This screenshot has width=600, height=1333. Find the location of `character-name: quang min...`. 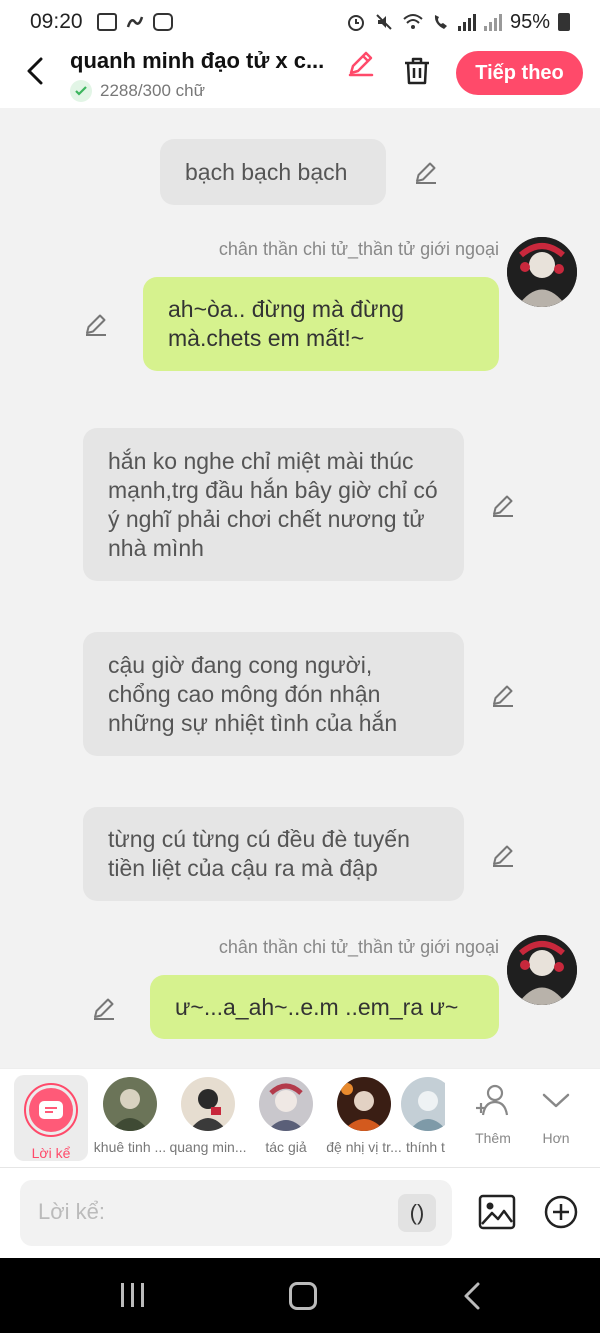

character-name: quang min... is located at coordinates (208, 1147).